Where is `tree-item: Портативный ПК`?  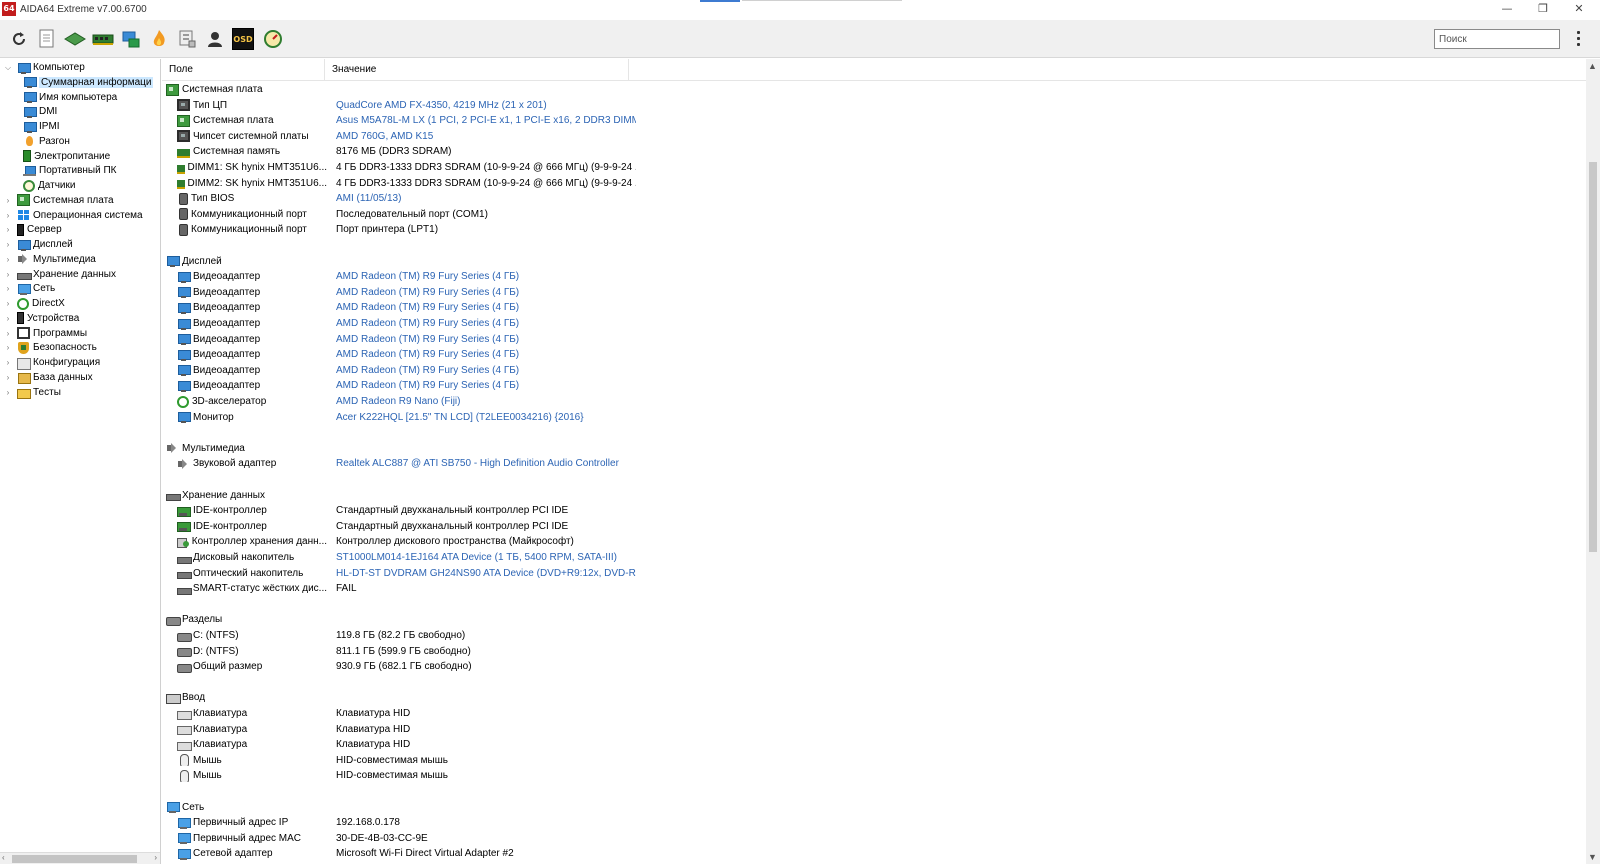
tree-item: Портативный ПК is located at coordinates (67, 170).